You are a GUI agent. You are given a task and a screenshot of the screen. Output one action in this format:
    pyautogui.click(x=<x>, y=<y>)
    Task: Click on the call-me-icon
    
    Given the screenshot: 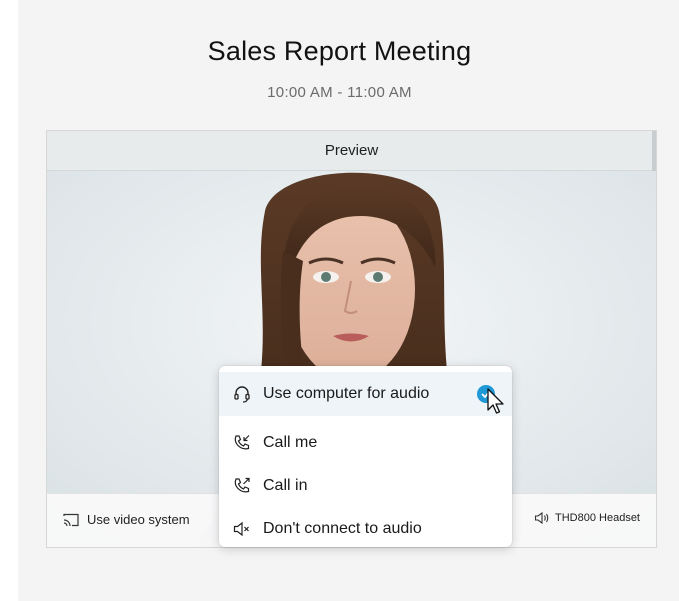 What is the action you would take?
    pyautogui.click(x=242, y=443)
    